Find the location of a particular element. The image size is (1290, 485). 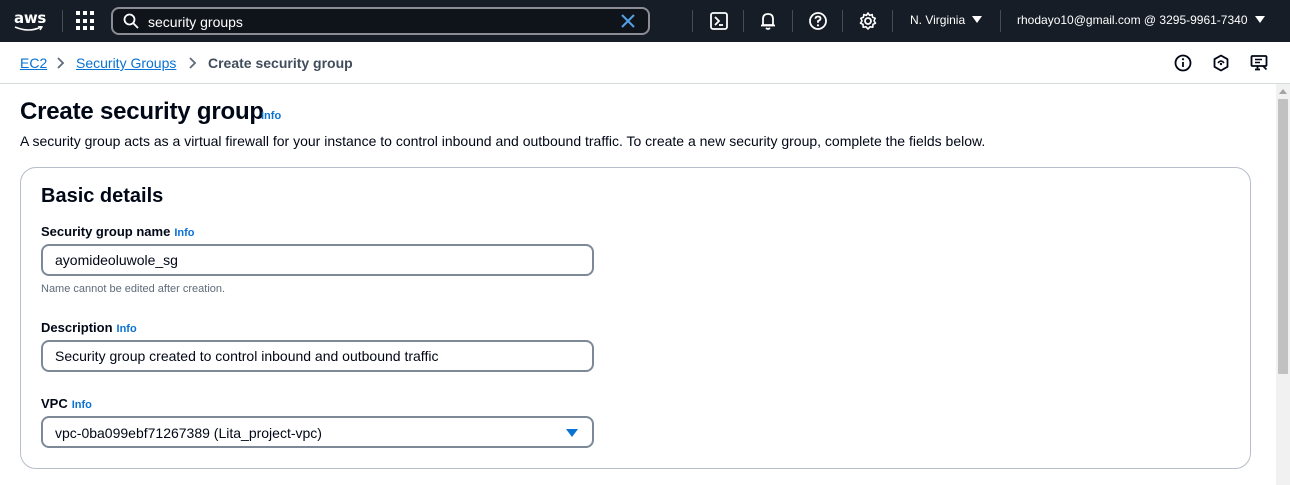

search-input is located at coordinates (378, 22).